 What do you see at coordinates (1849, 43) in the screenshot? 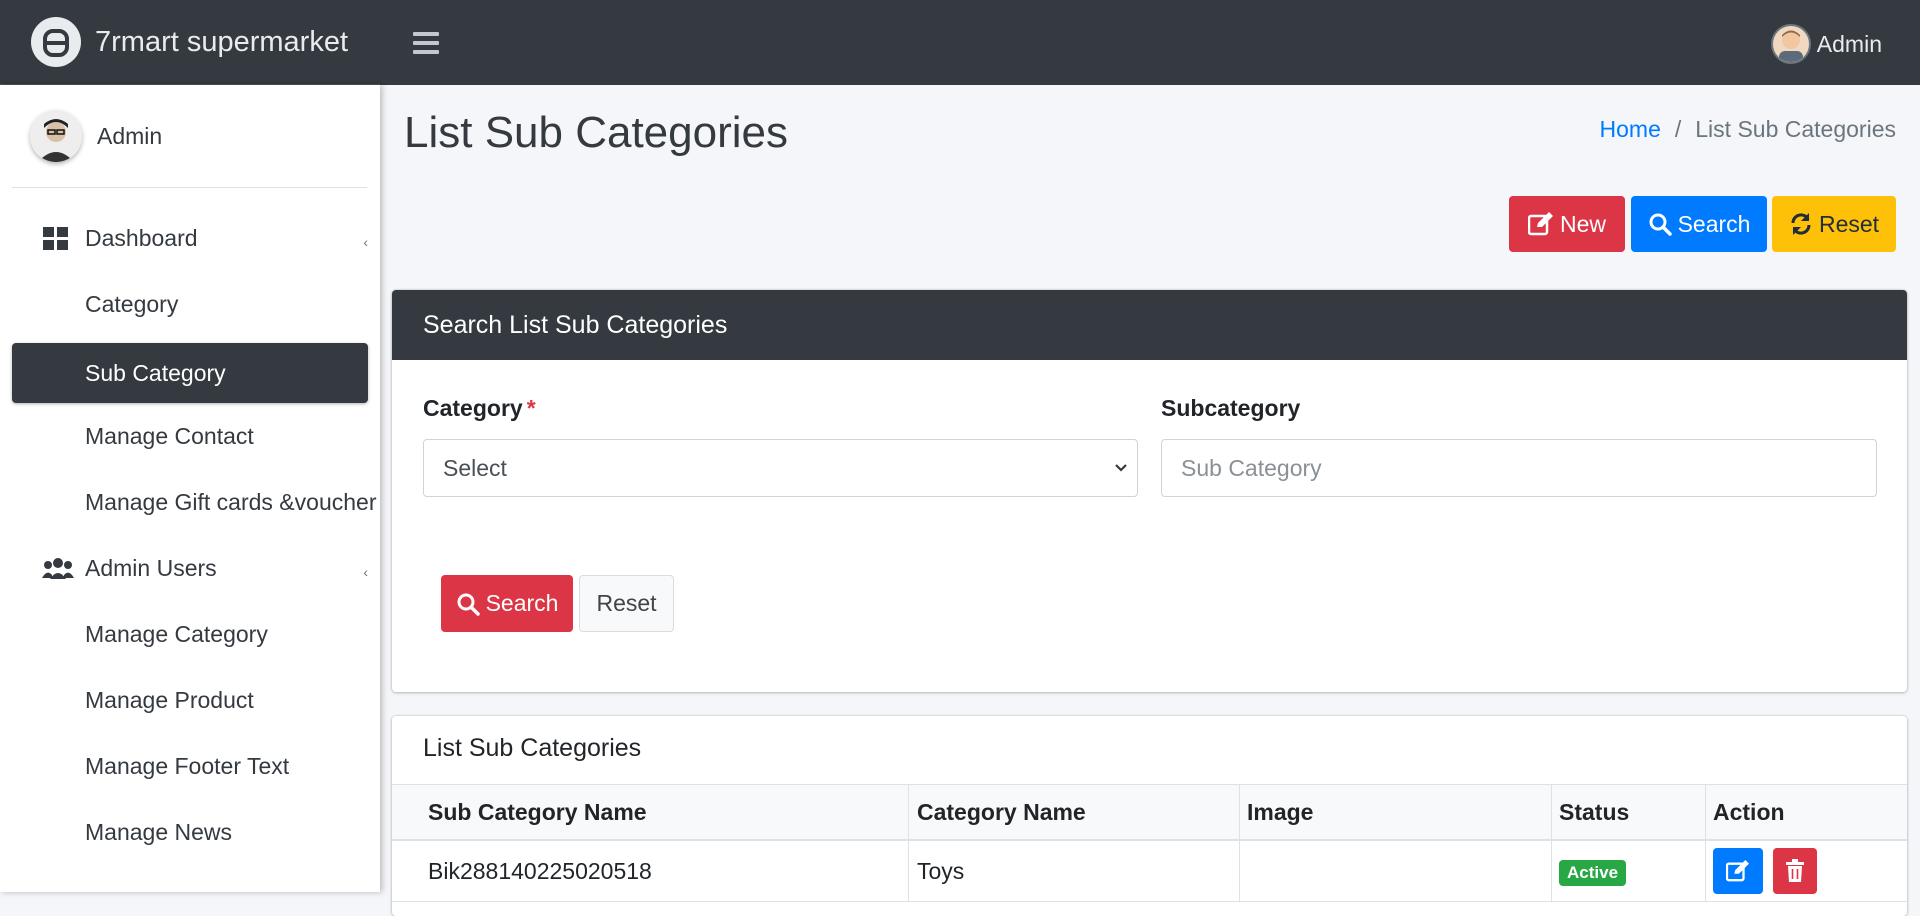
I see `top-user-name: Admin` at bounding box center [1849, 43].